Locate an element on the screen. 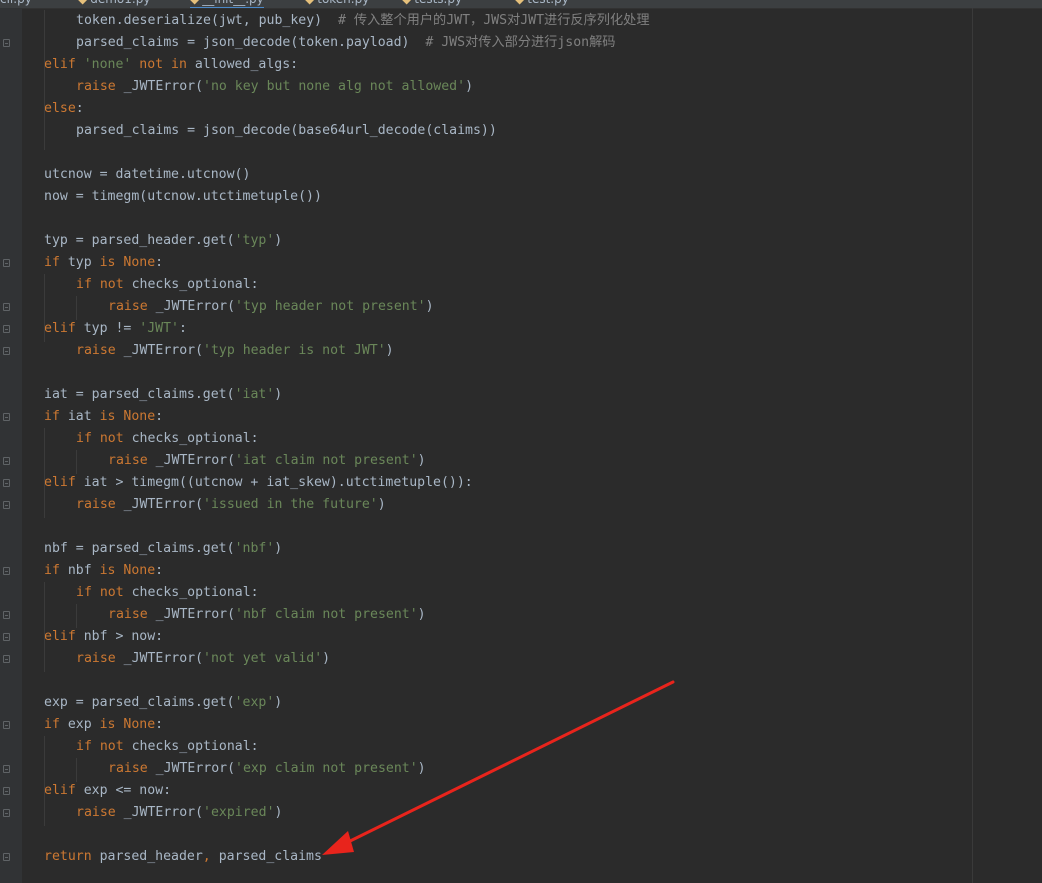  arrow-shaft is located at coordinates (506, 764).